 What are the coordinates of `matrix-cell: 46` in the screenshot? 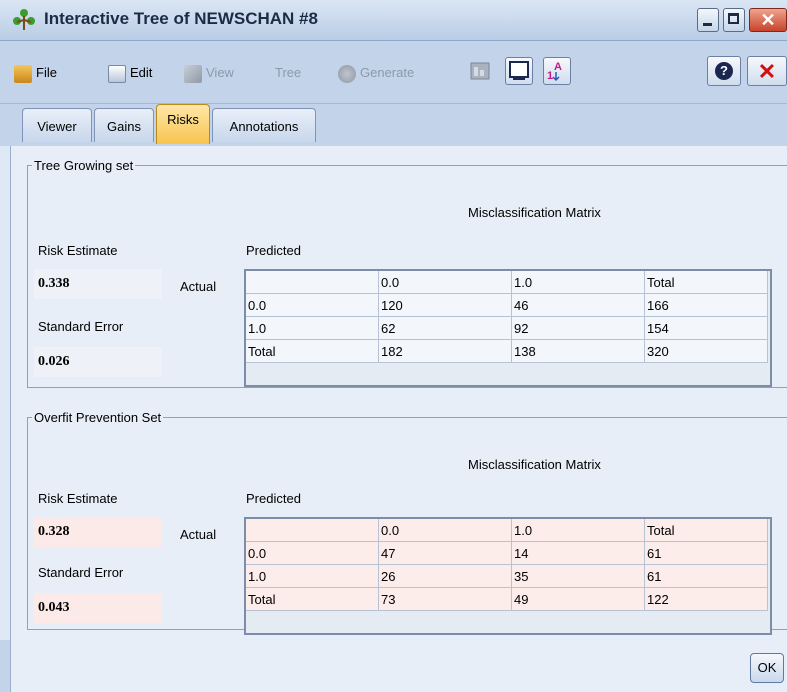 It's located at (578, 305).